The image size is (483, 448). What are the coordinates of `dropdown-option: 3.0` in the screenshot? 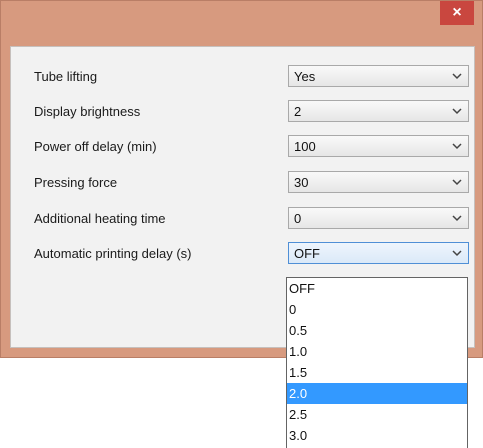 It's located at (377, 435).